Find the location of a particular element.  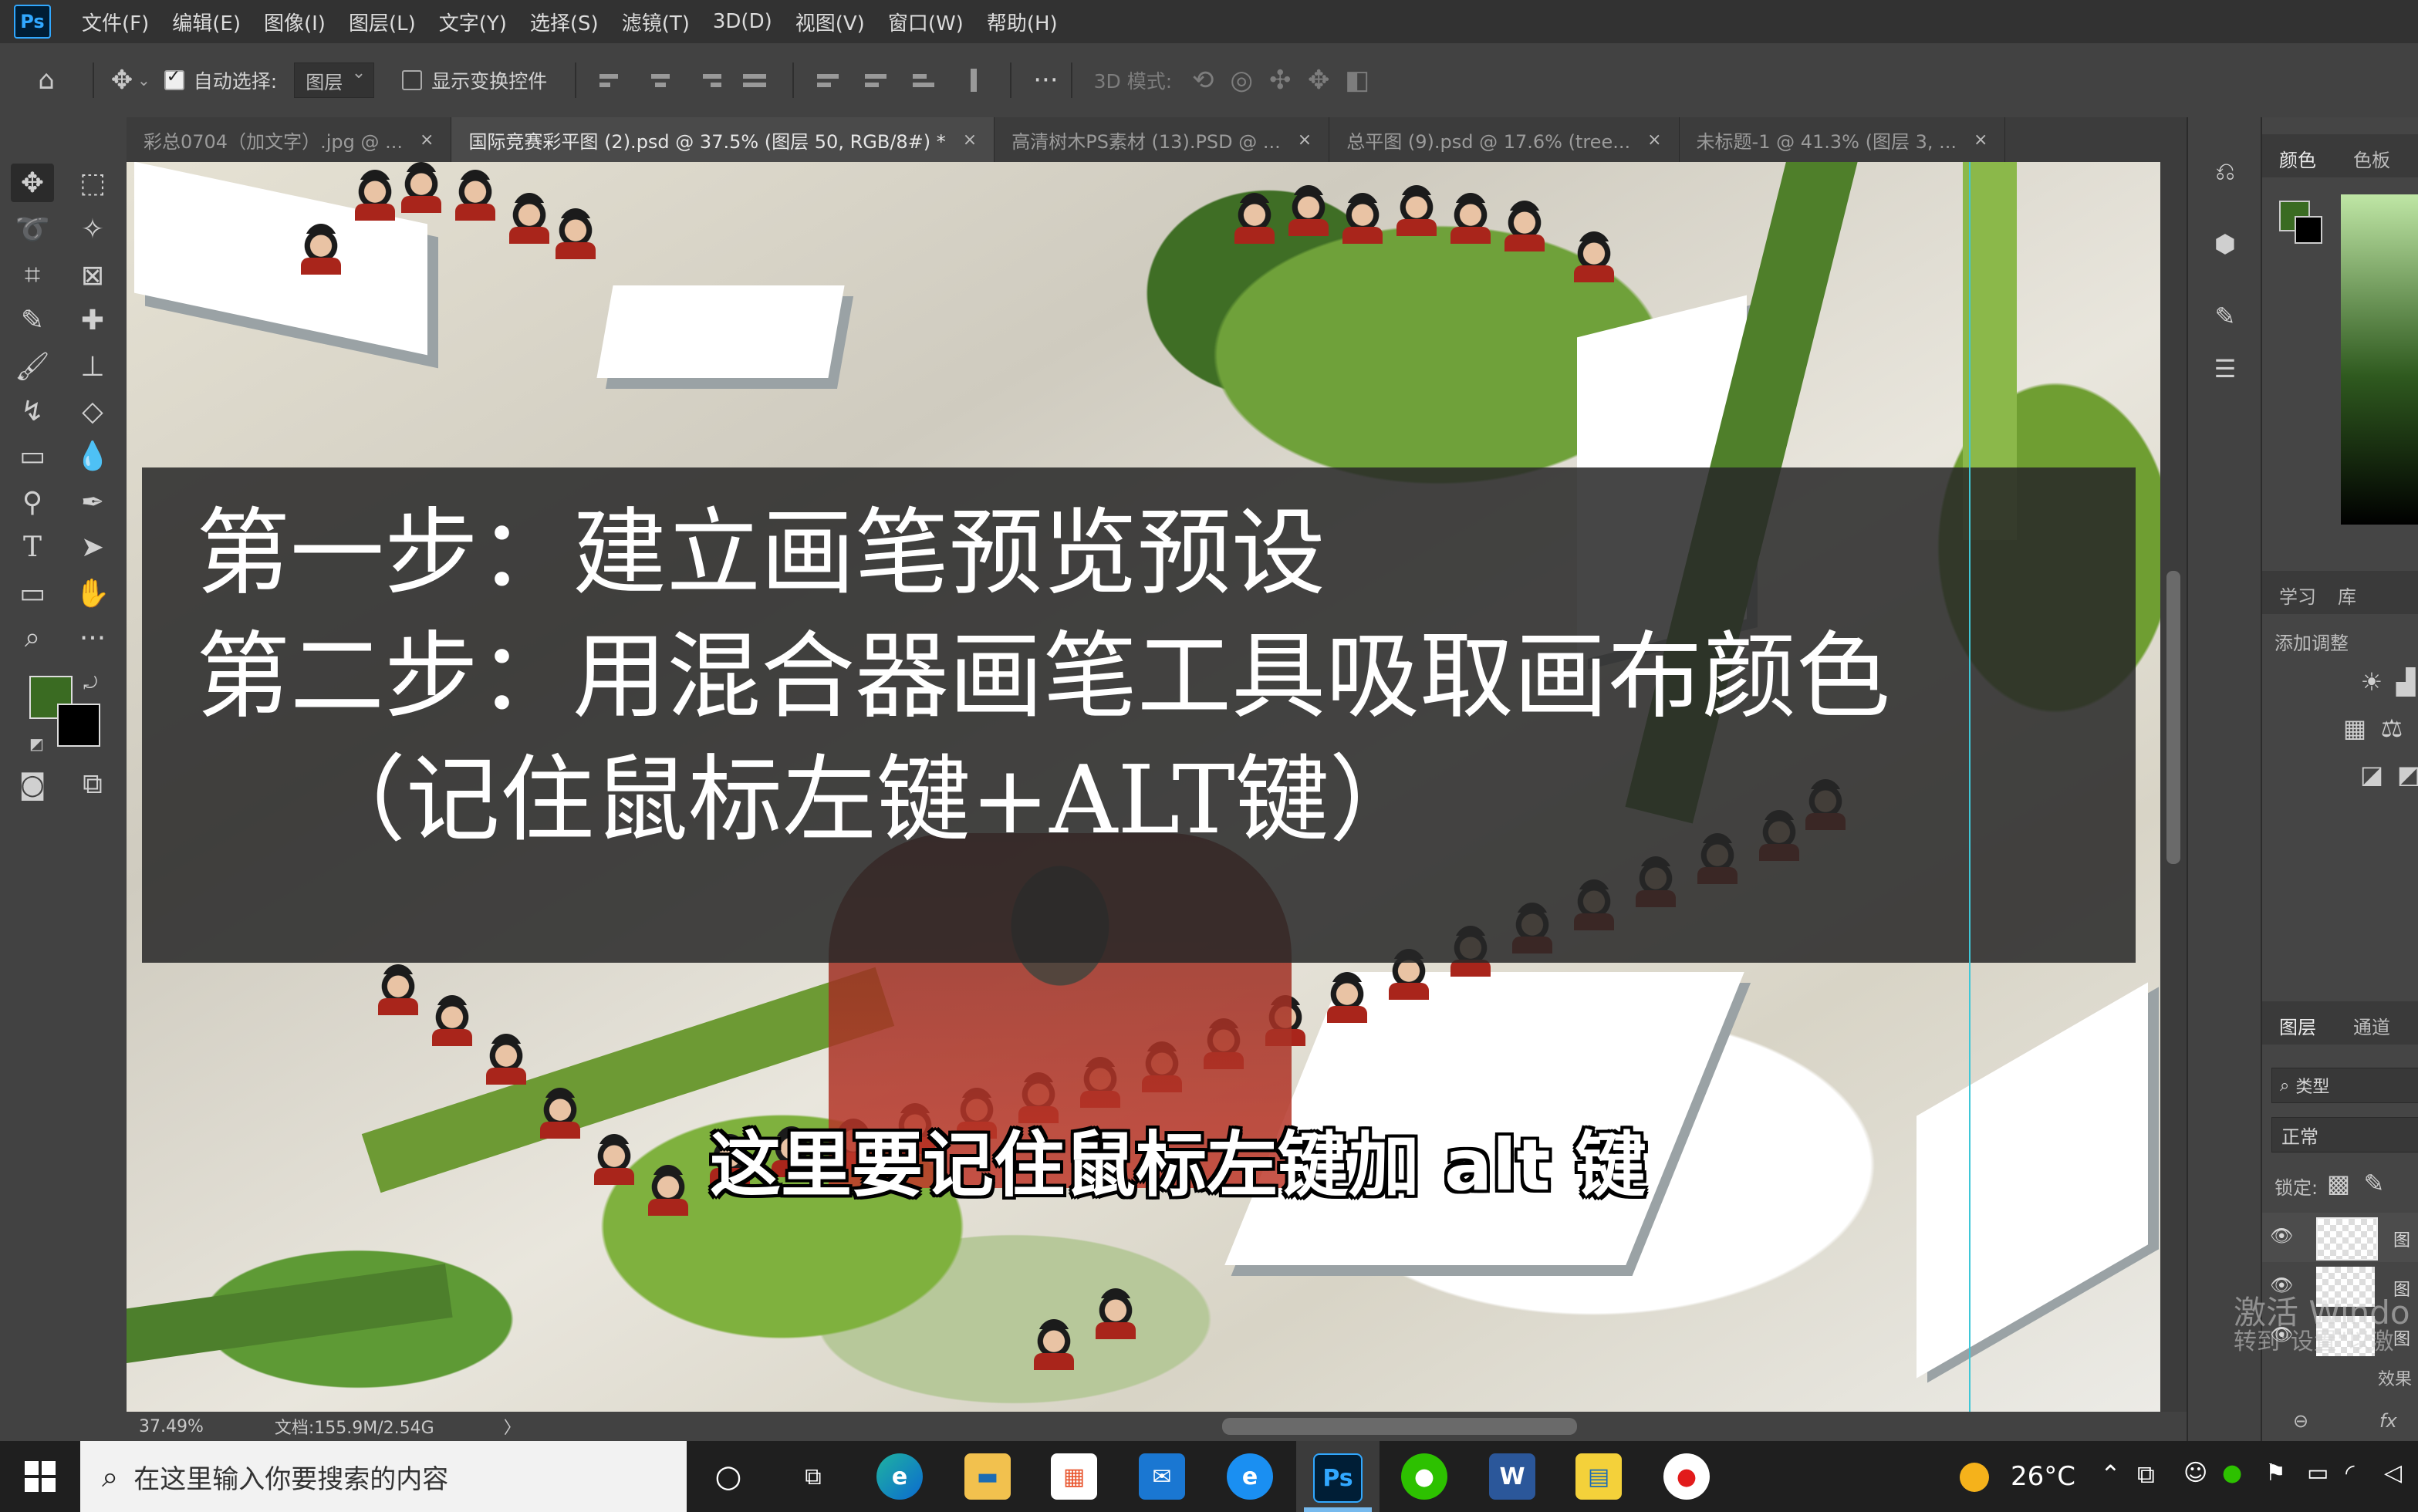

brush-settings-icon: ✎ is located at coordinates (2225, 316).